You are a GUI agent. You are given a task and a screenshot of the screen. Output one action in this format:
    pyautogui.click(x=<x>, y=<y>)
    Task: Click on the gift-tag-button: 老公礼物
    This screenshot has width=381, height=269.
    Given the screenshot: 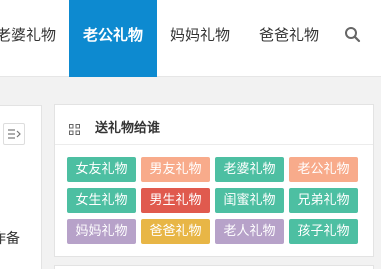 What is the action you would take?
    pyautogui.click(x=323, y=169)
    